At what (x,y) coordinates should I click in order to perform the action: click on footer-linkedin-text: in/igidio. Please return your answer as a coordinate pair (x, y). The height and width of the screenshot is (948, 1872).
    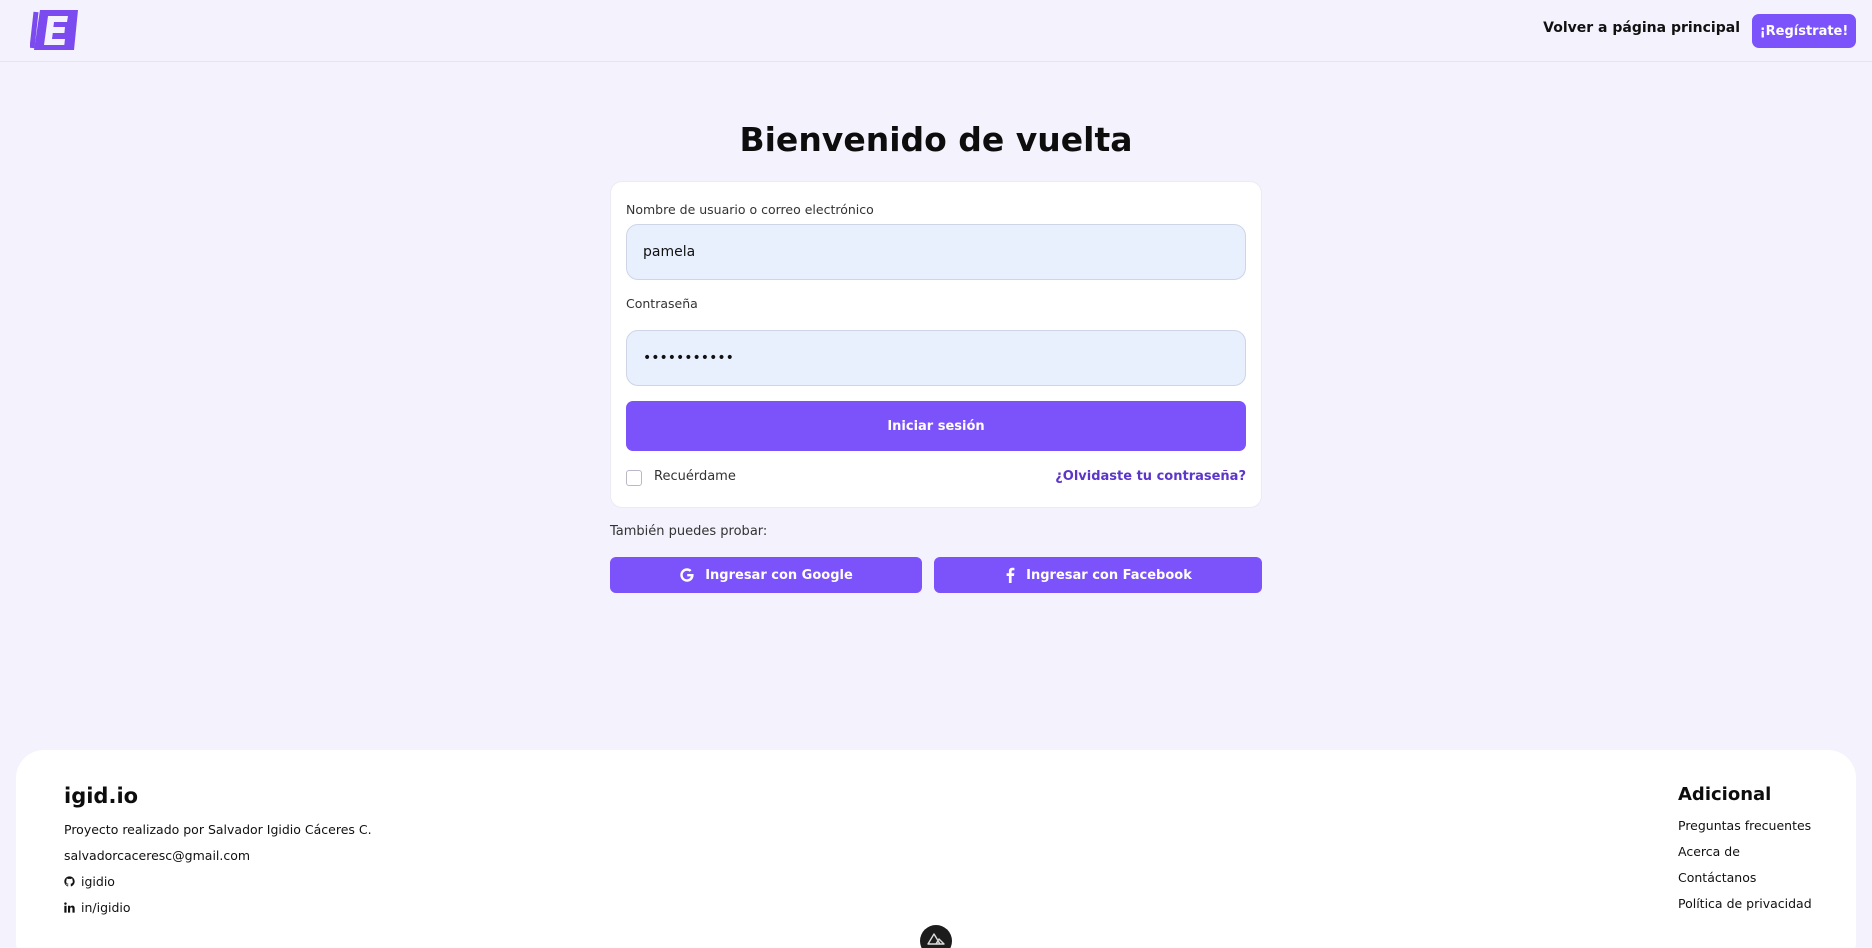
    Looking at the image, I should click on (106, 907).